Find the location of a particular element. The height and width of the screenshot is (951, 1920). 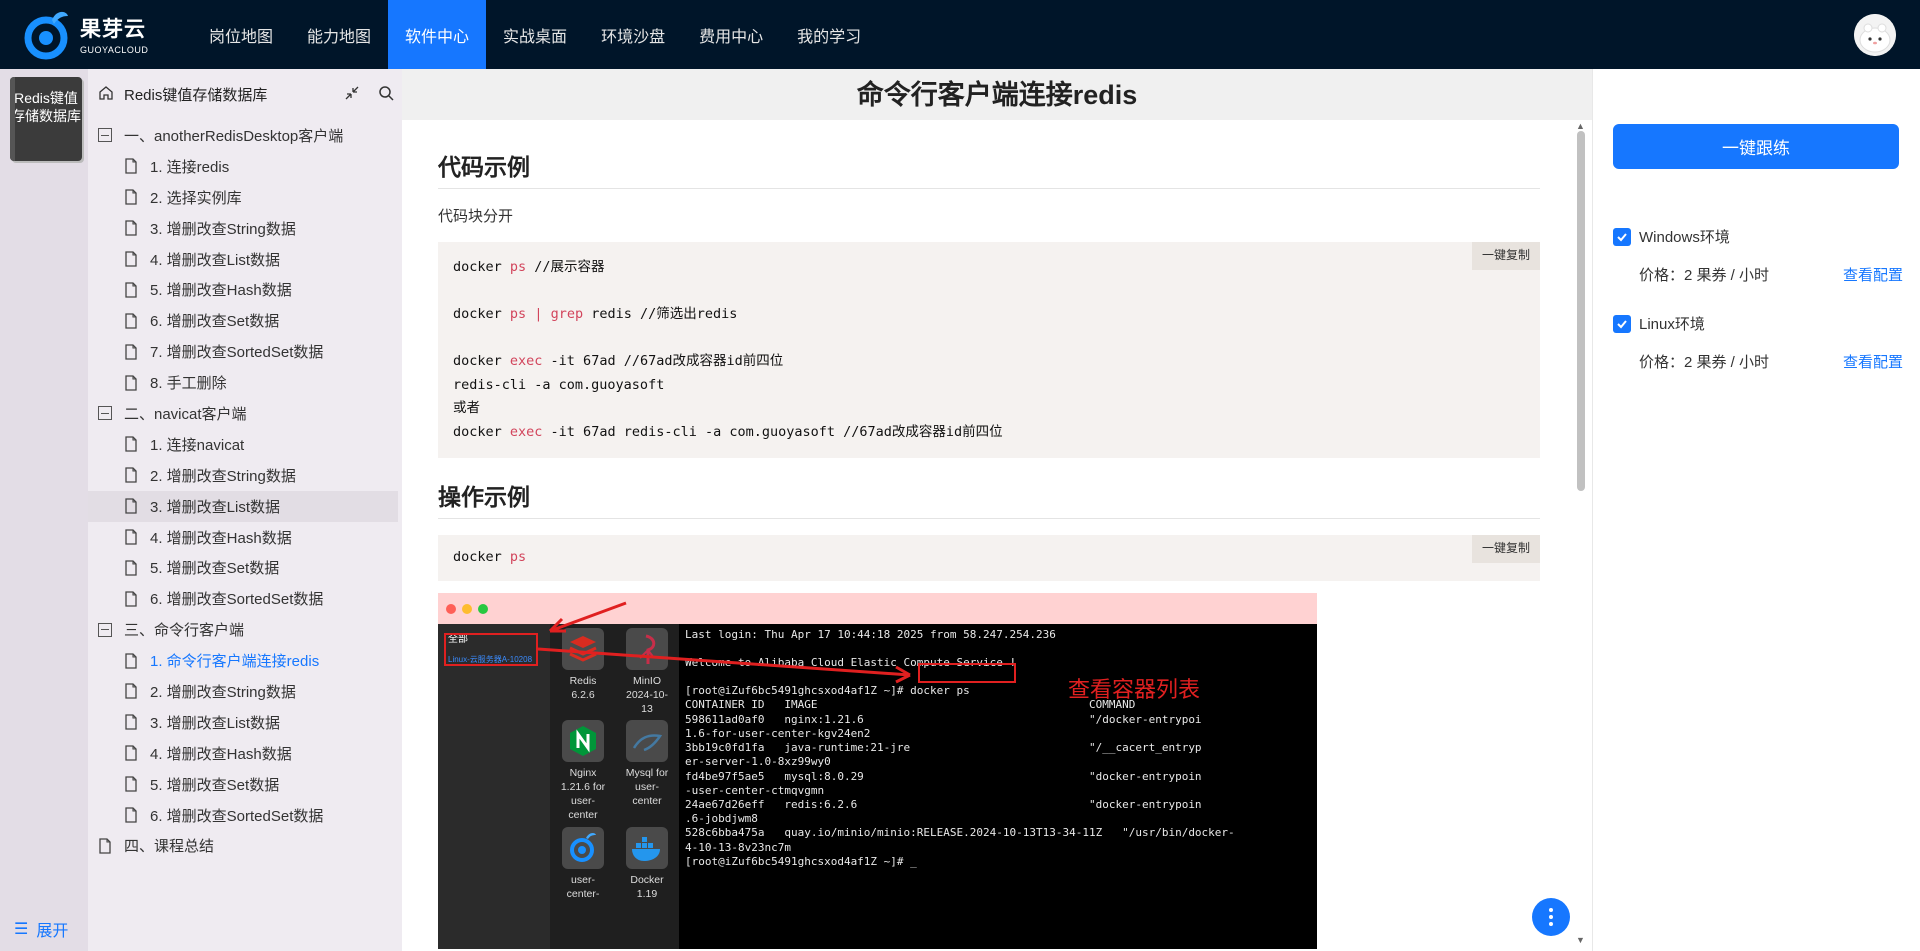

more-options-button is located at coordinates (1551, 917).